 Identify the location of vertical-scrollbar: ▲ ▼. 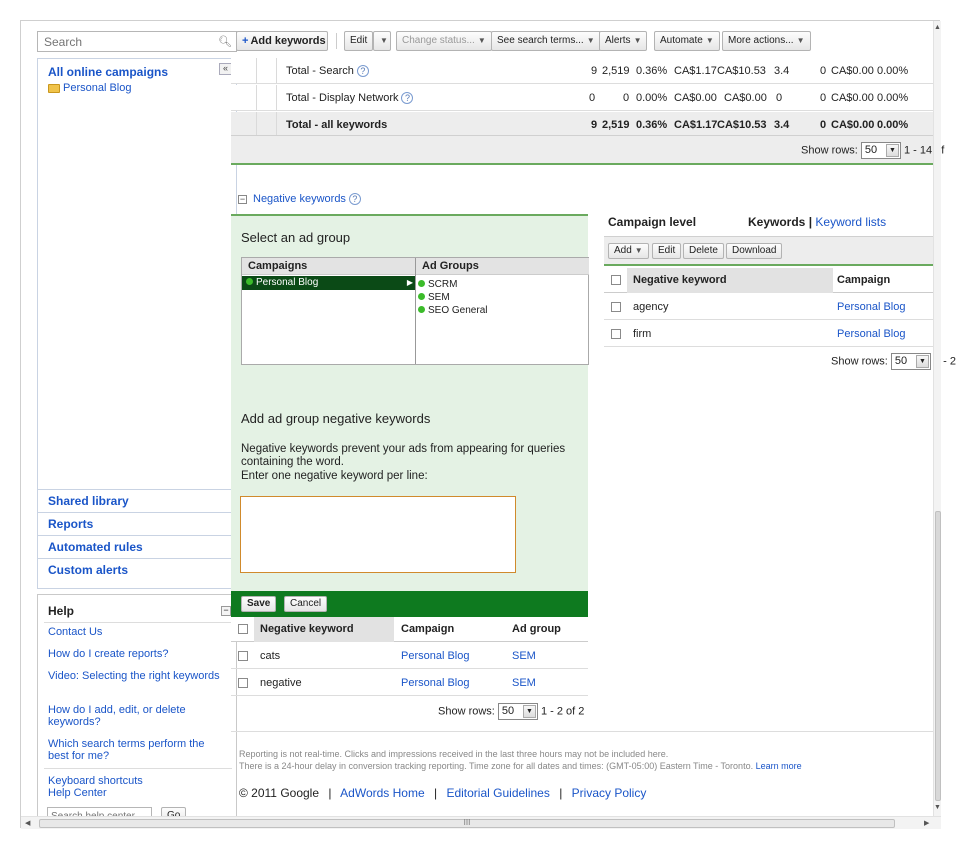
(937, 418).